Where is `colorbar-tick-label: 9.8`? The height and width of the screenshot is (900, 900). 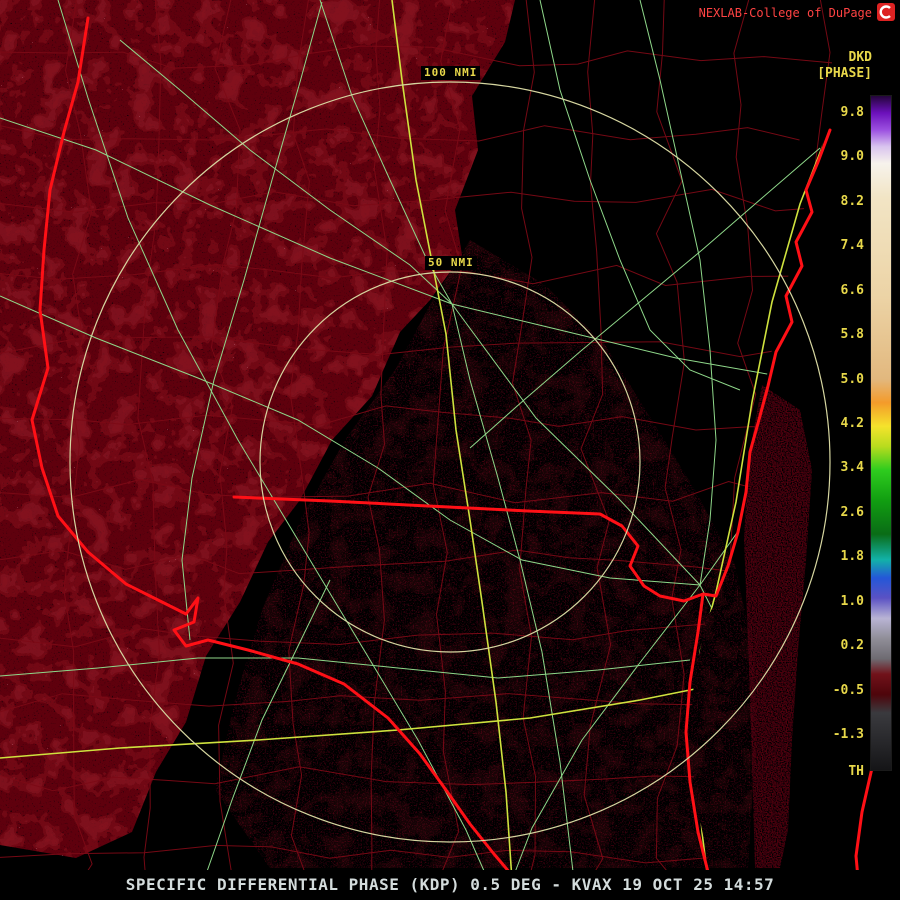 colorbar-tick-label: 9.8 is located at coordinates (852, 112).